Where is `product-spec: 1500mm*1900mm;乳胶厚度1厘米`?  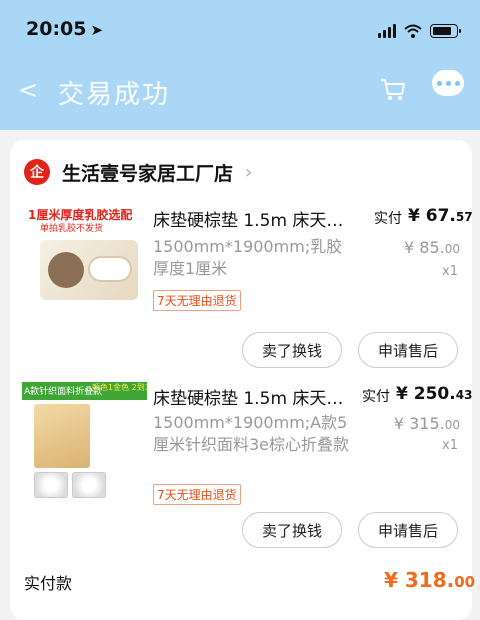 product-spec: 1500mm*1900mm;乳胶厚度1厘米 is located at coordinates (248, 257).